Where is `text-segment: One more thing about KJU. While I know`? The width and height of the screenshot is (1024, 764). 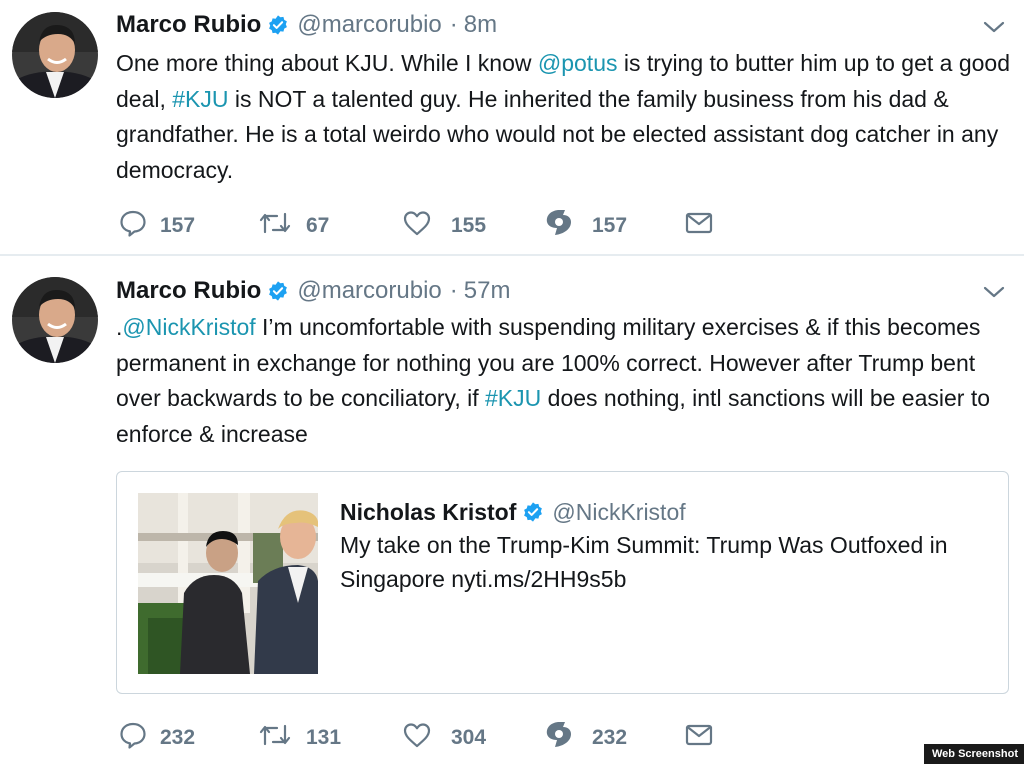
text-segment: One more thing about KJU. While I know is located at coordinates (327, 63).